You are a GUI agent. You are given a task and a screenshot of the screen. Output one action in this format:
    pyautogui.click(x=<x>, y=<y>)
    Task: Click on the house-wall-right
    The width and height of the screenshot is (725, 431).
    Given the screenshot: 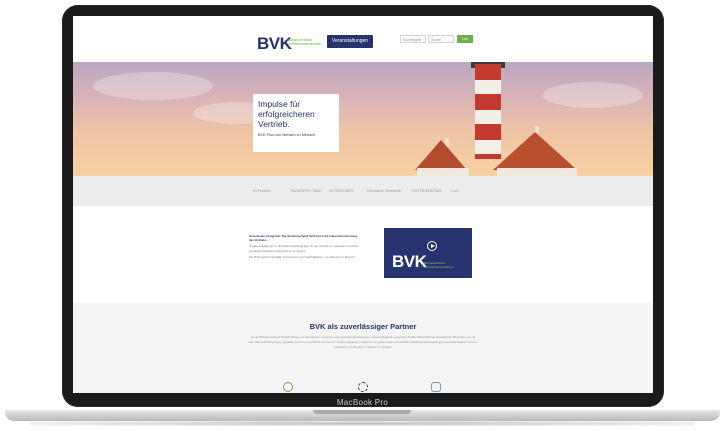 What is the action you would take?
    pyautogui.click(x=537, y=172)
    